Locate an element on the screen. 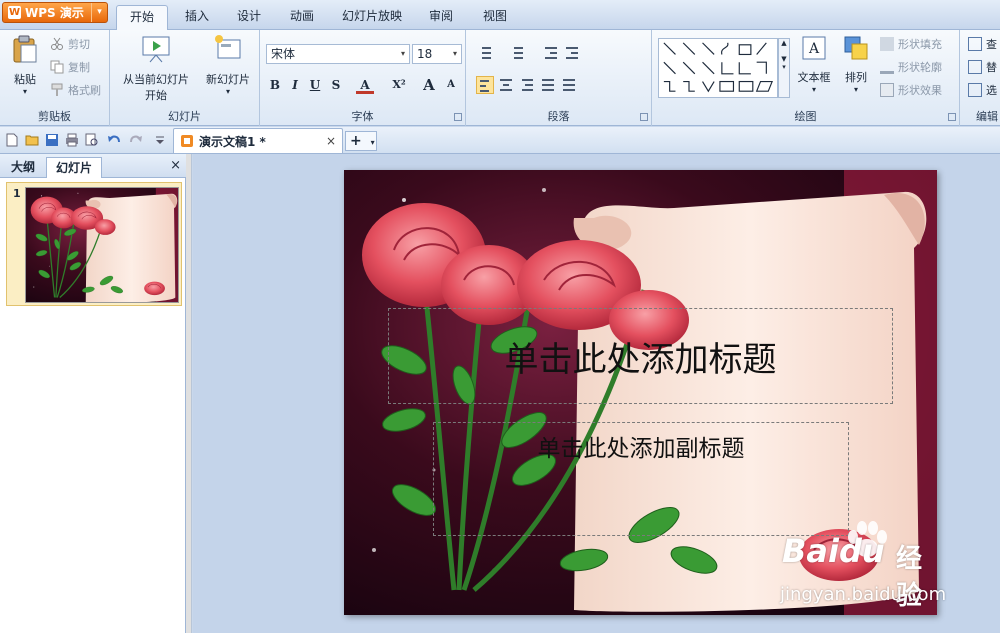  edit-group: 查 替 选 编辑 is located at coordinates (980, 78).